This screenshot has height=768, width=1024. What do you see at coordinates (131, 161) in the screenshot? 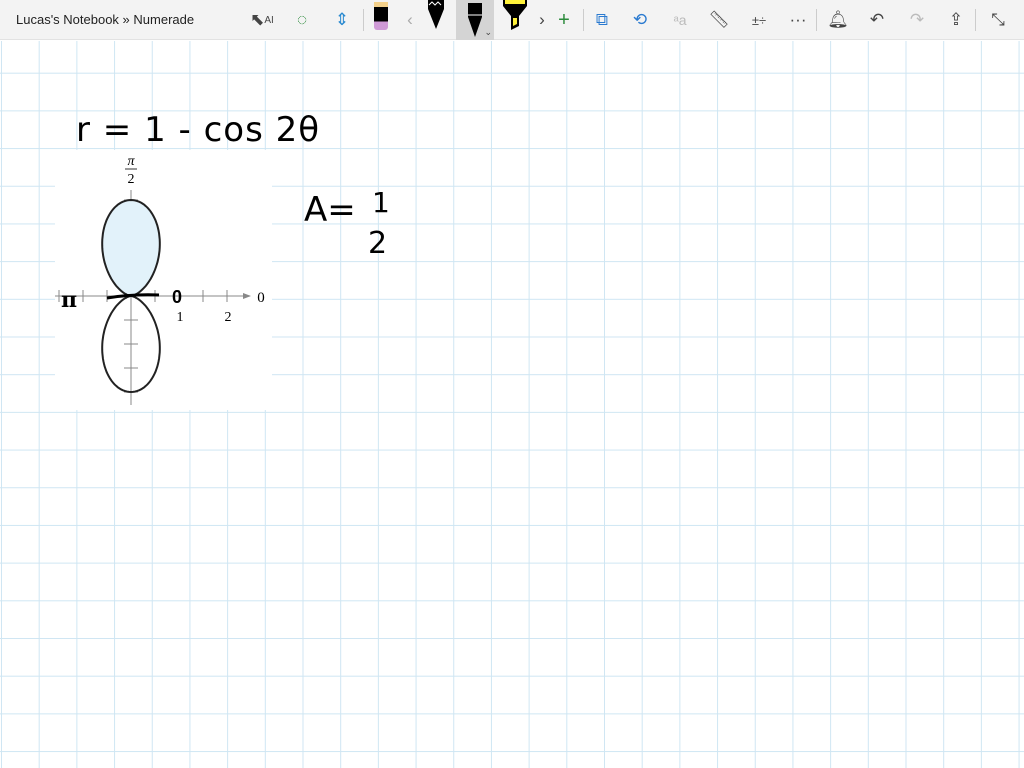
I see `pi-half-num: π` at bounding box center [131, 161].